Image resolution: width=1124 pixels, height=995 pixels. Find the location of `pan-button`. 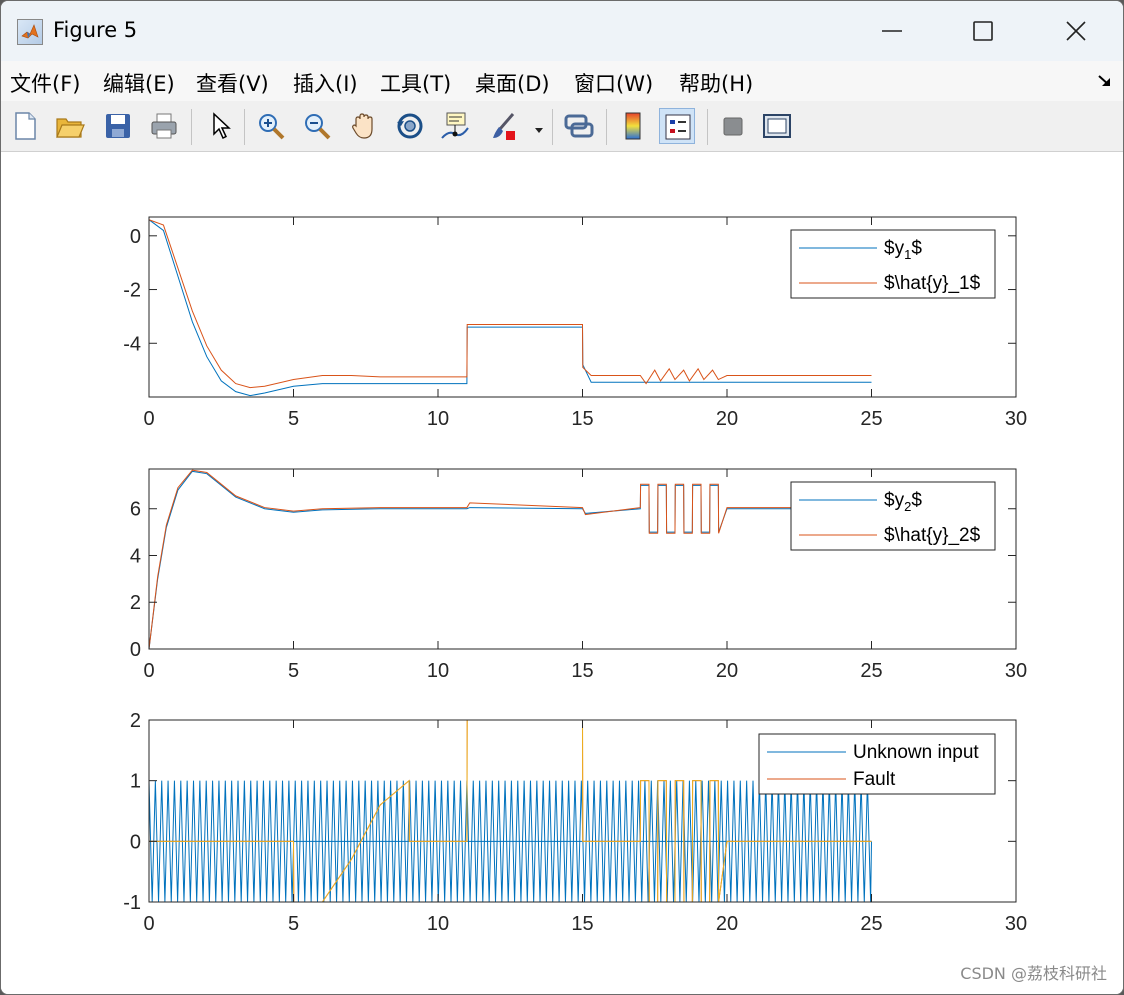

pan-button is located at coordinates (364, 126).